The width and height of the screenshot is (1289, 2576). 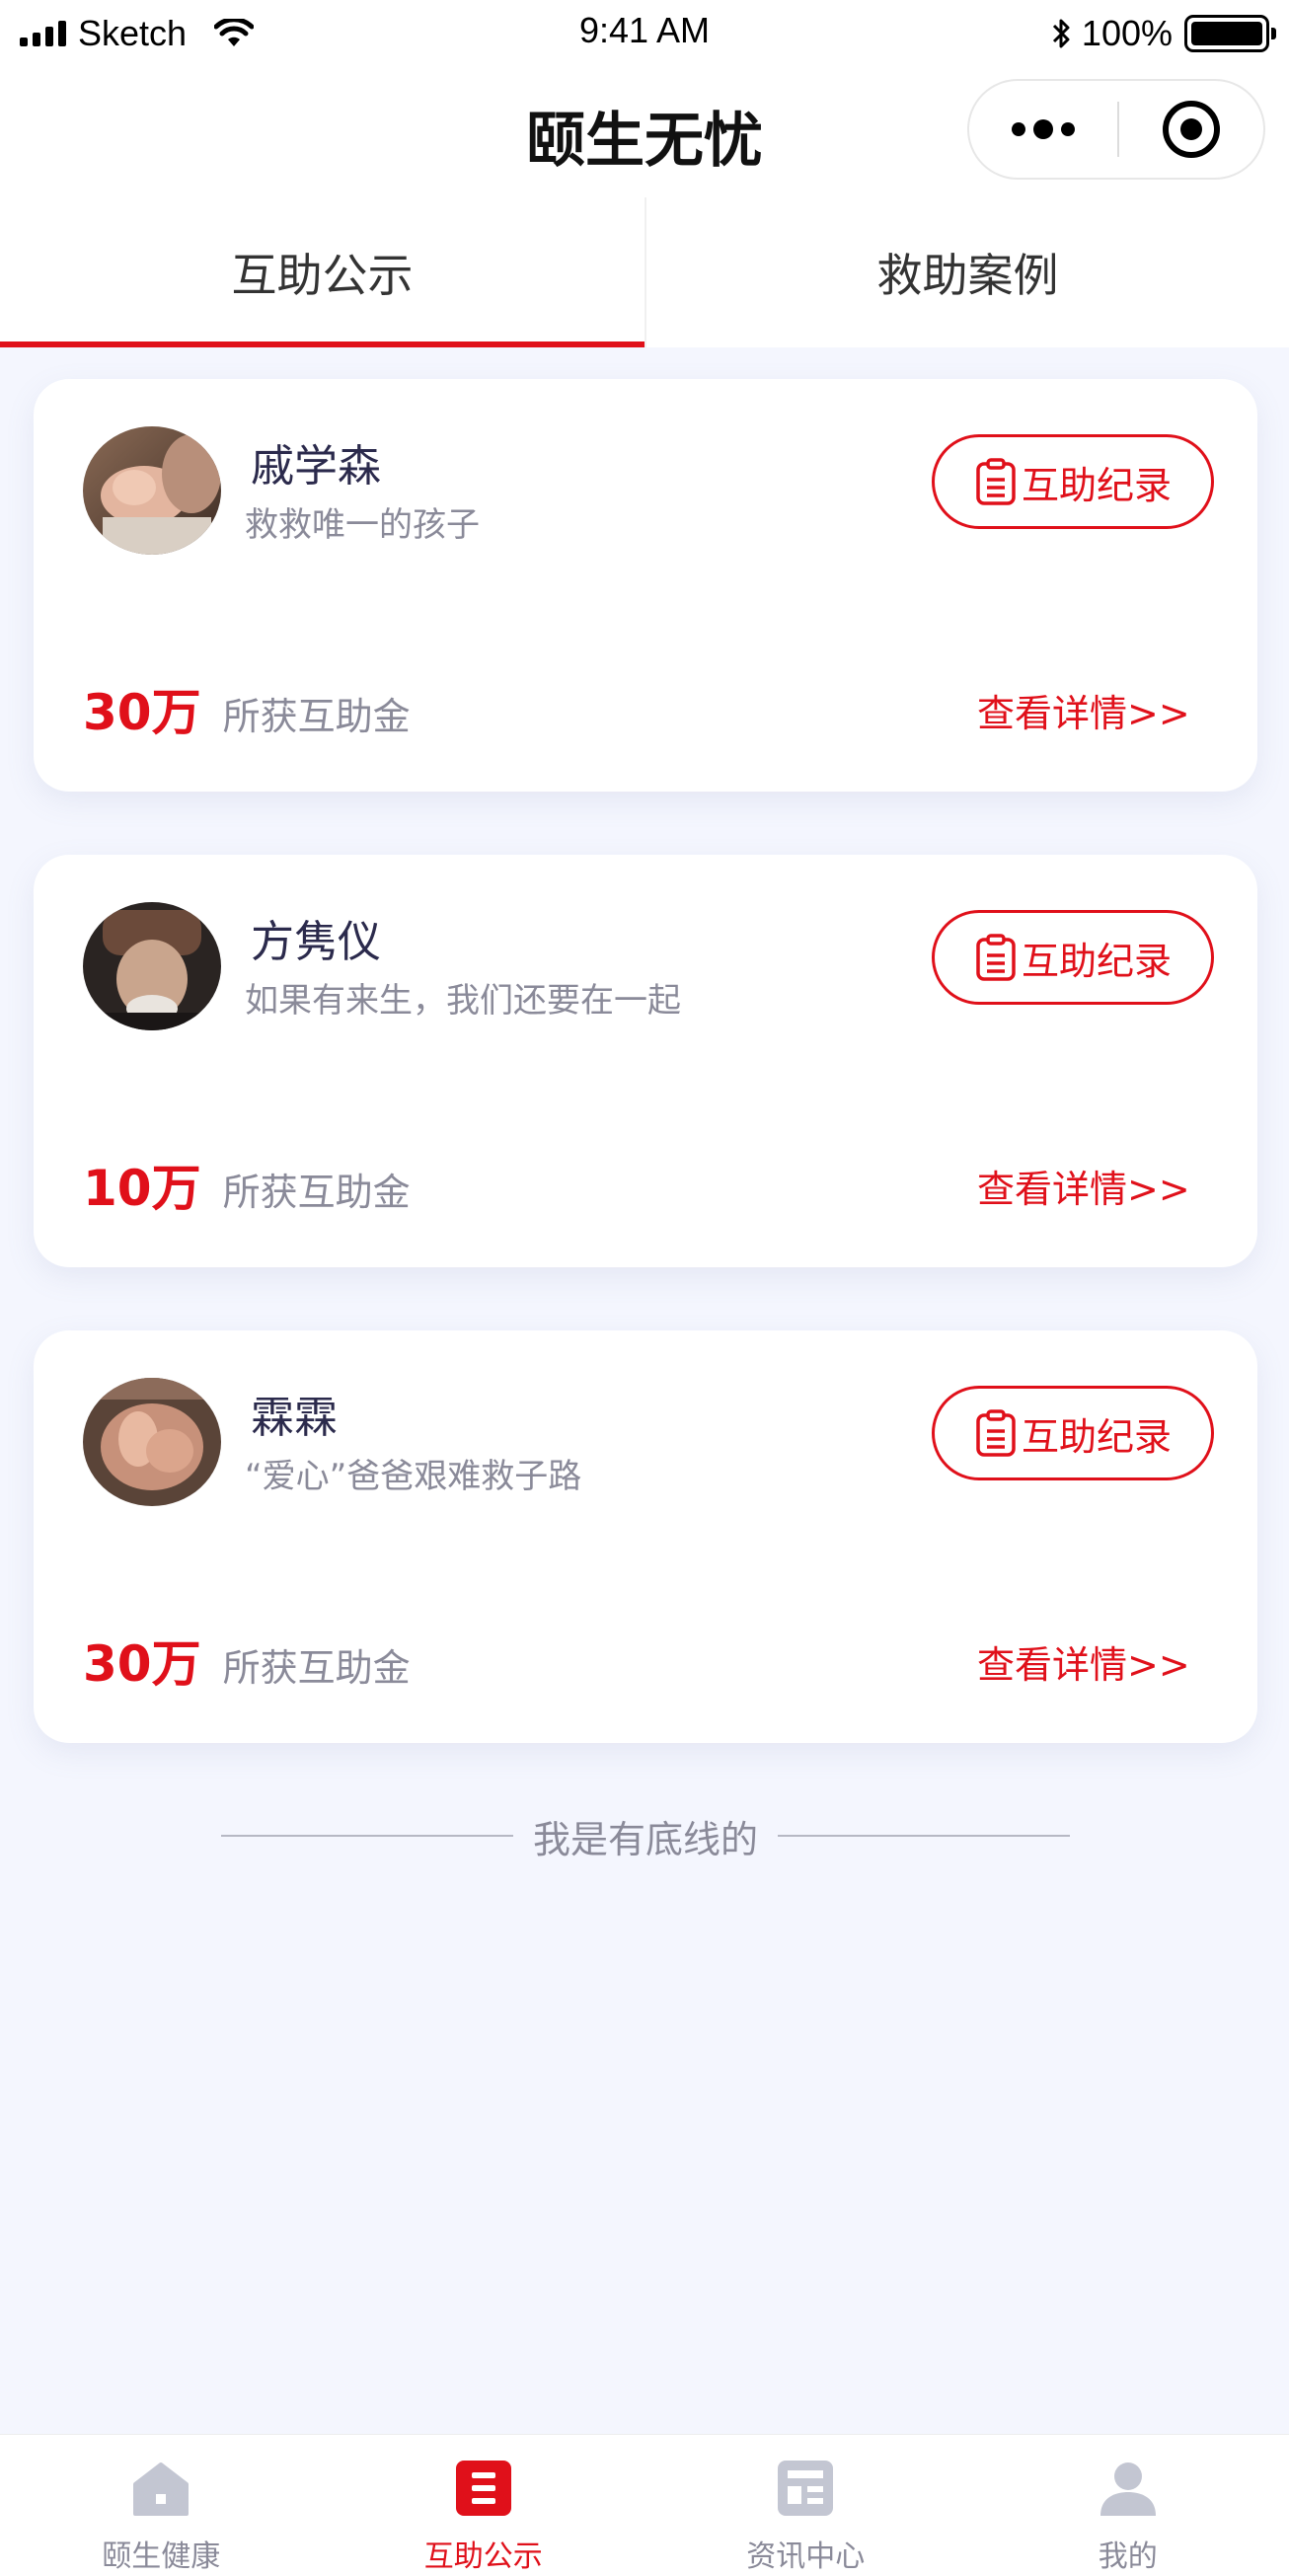 What do you see at coordinates (1230, 33) in the screenshot?
I see `battery-icon` at bounding box center [1230, 33].